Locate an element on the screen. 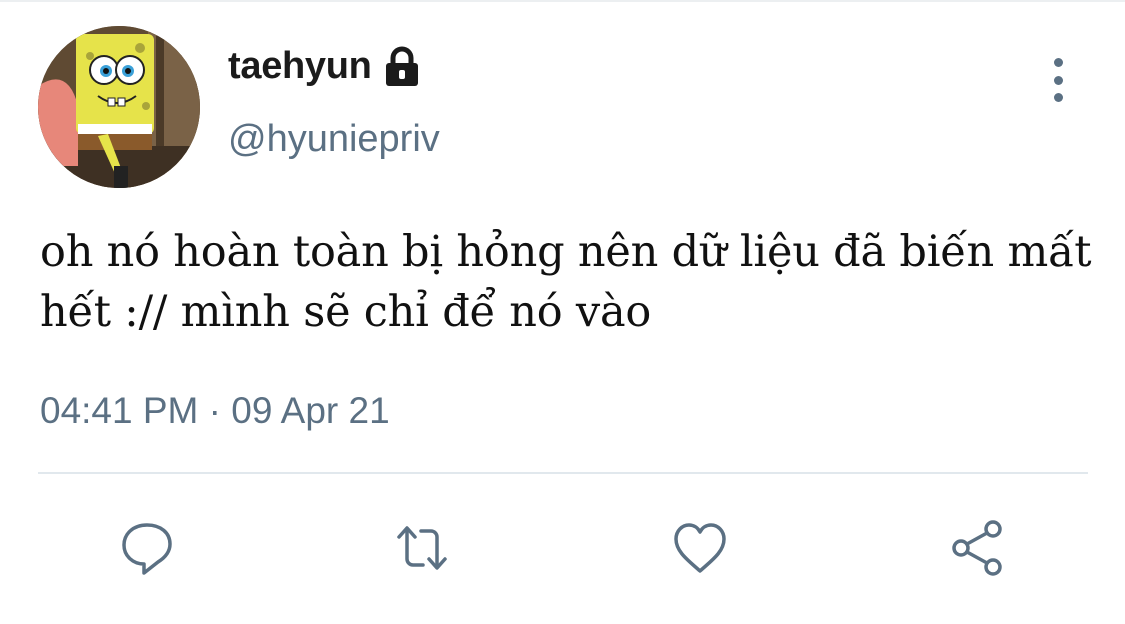 The height and width of the screenshot is (624, 1125). like-button is located at coordinates (700, 548).